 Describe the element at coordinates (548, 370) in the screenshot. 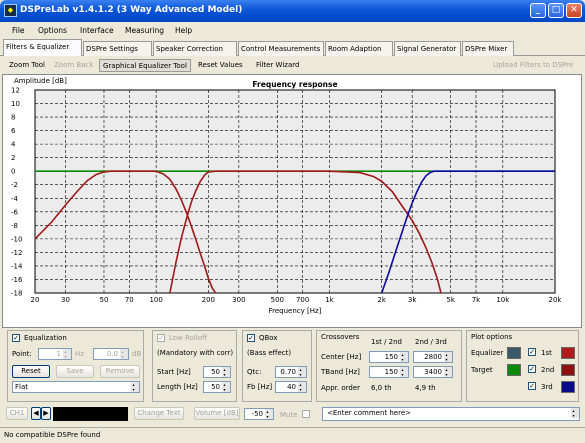

I see `second-label: 2nd` at that location.